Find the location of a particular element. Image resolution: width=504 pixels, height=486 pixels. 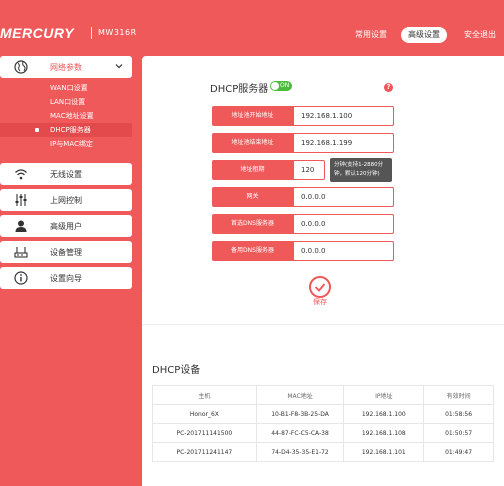

nav-advanced-settings: 高级设置 is located at coordinates (424, 35).